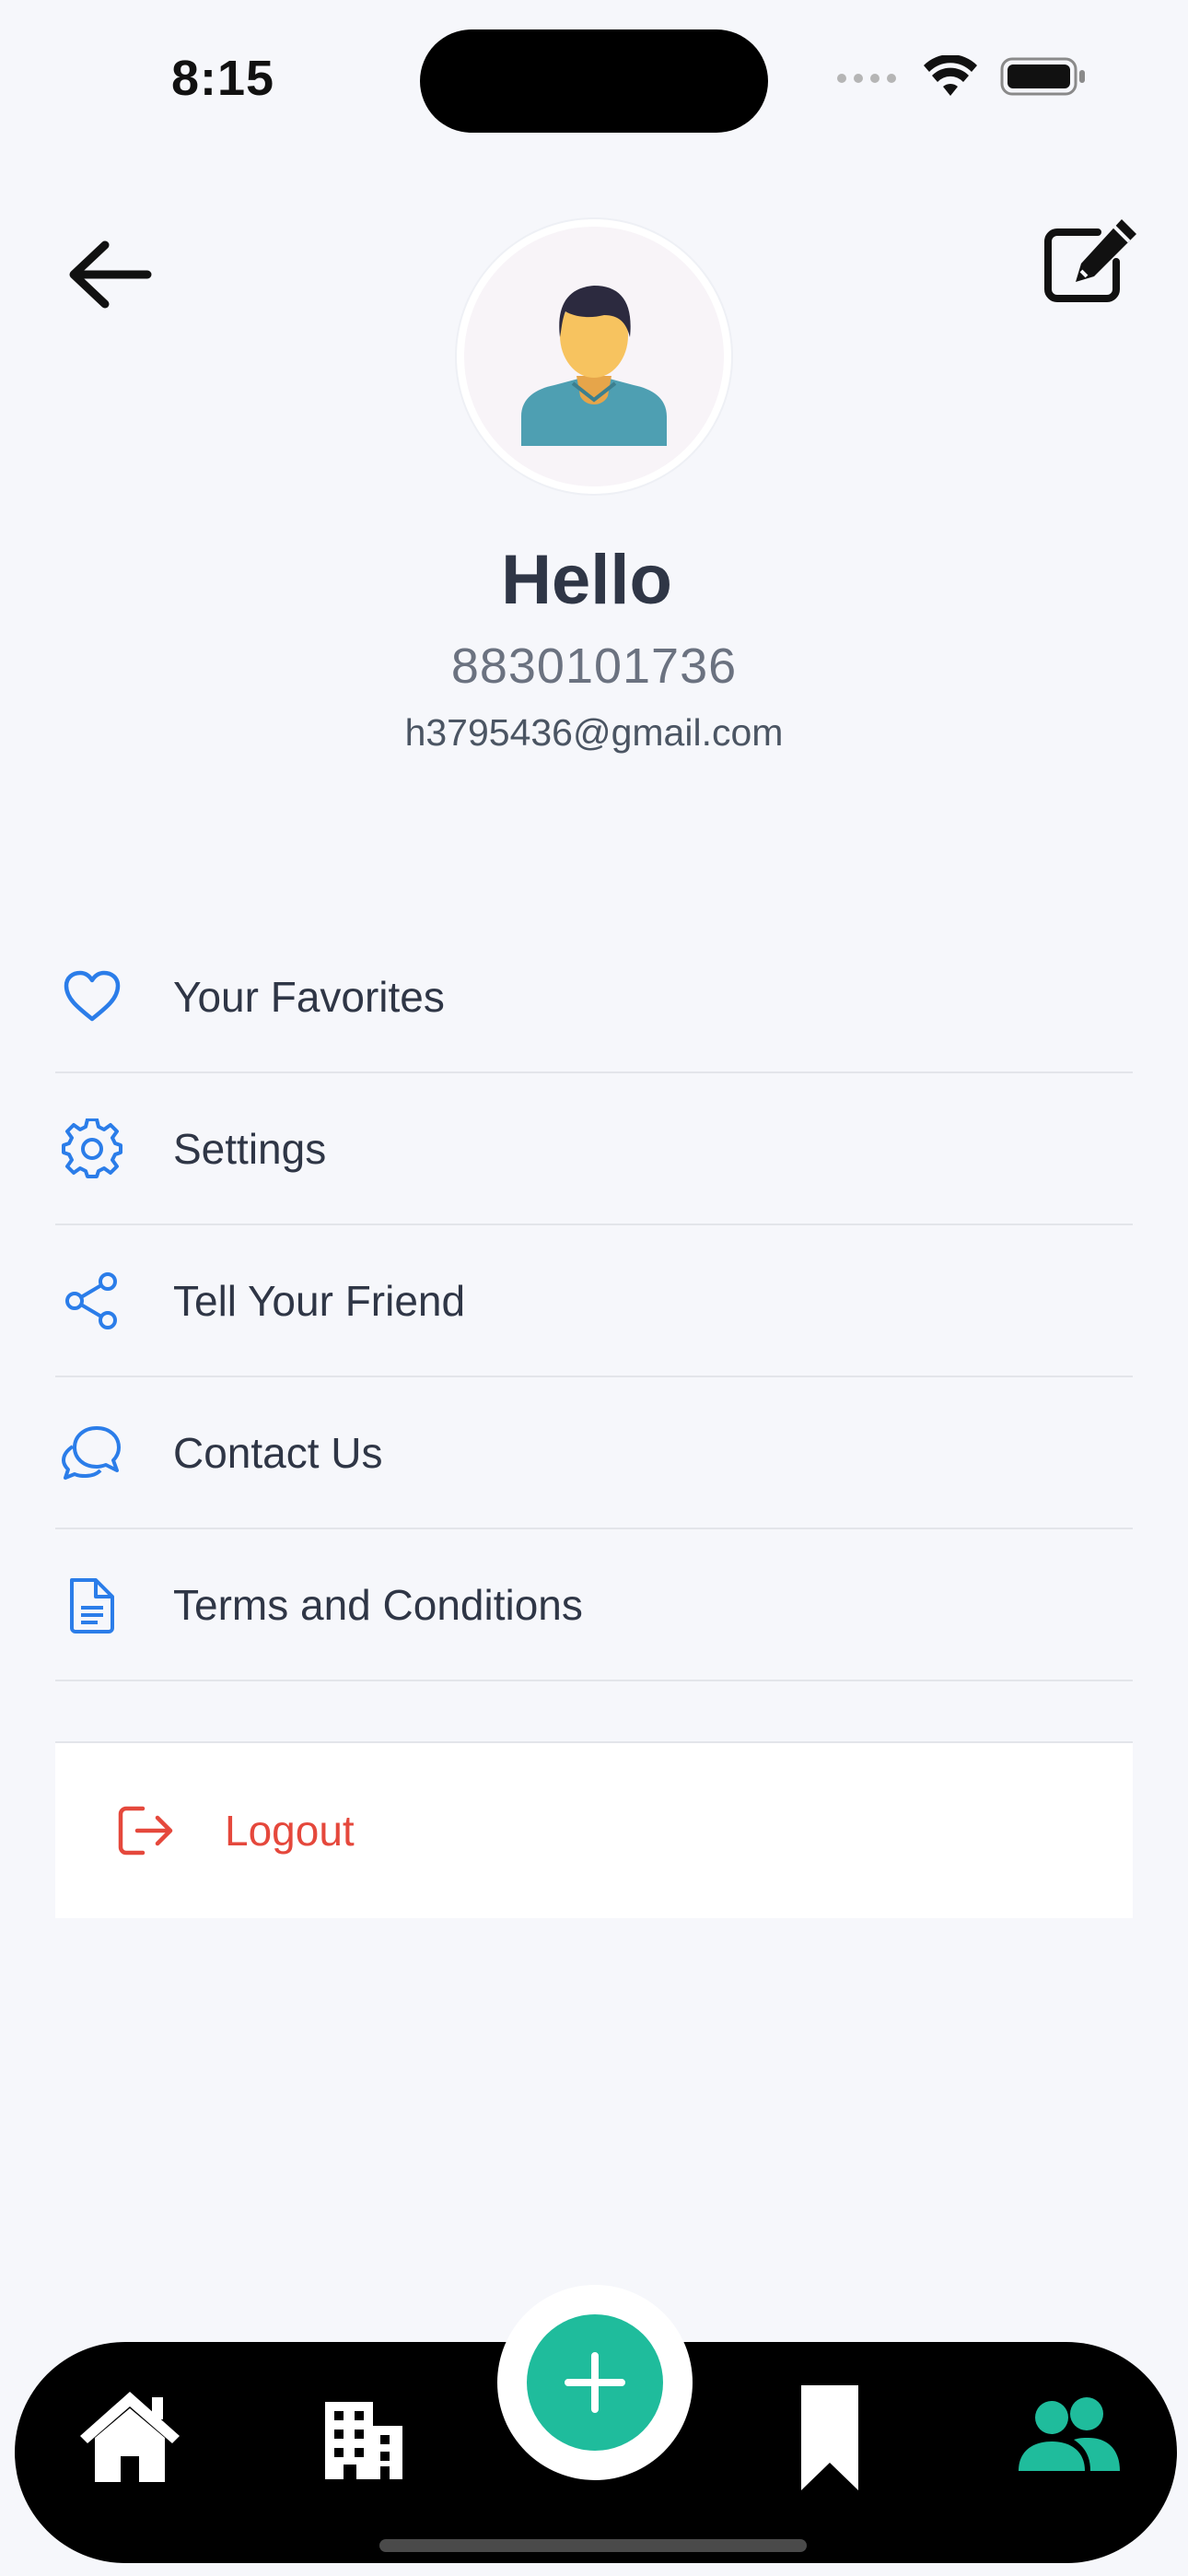 The width and height of the screenshot is (1188, 2576). I want to click on profile-name: Hello, so click(586, 580).